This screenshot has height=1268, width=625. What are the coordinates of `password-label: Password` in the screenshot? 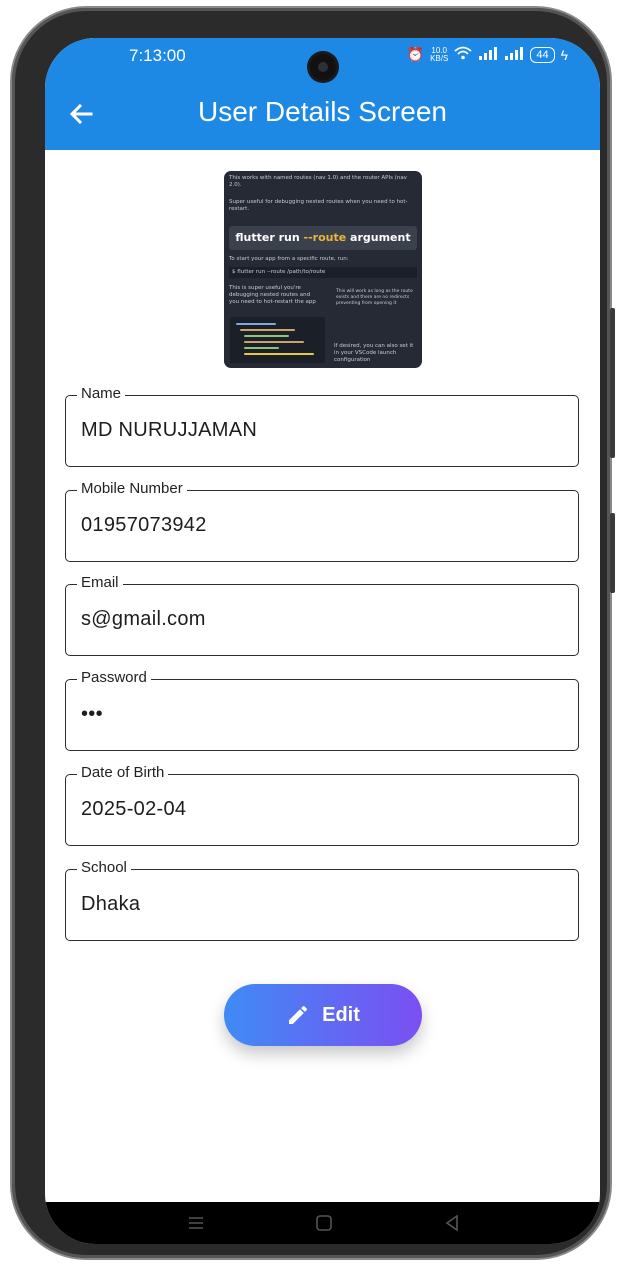 It's located at (114, 677).